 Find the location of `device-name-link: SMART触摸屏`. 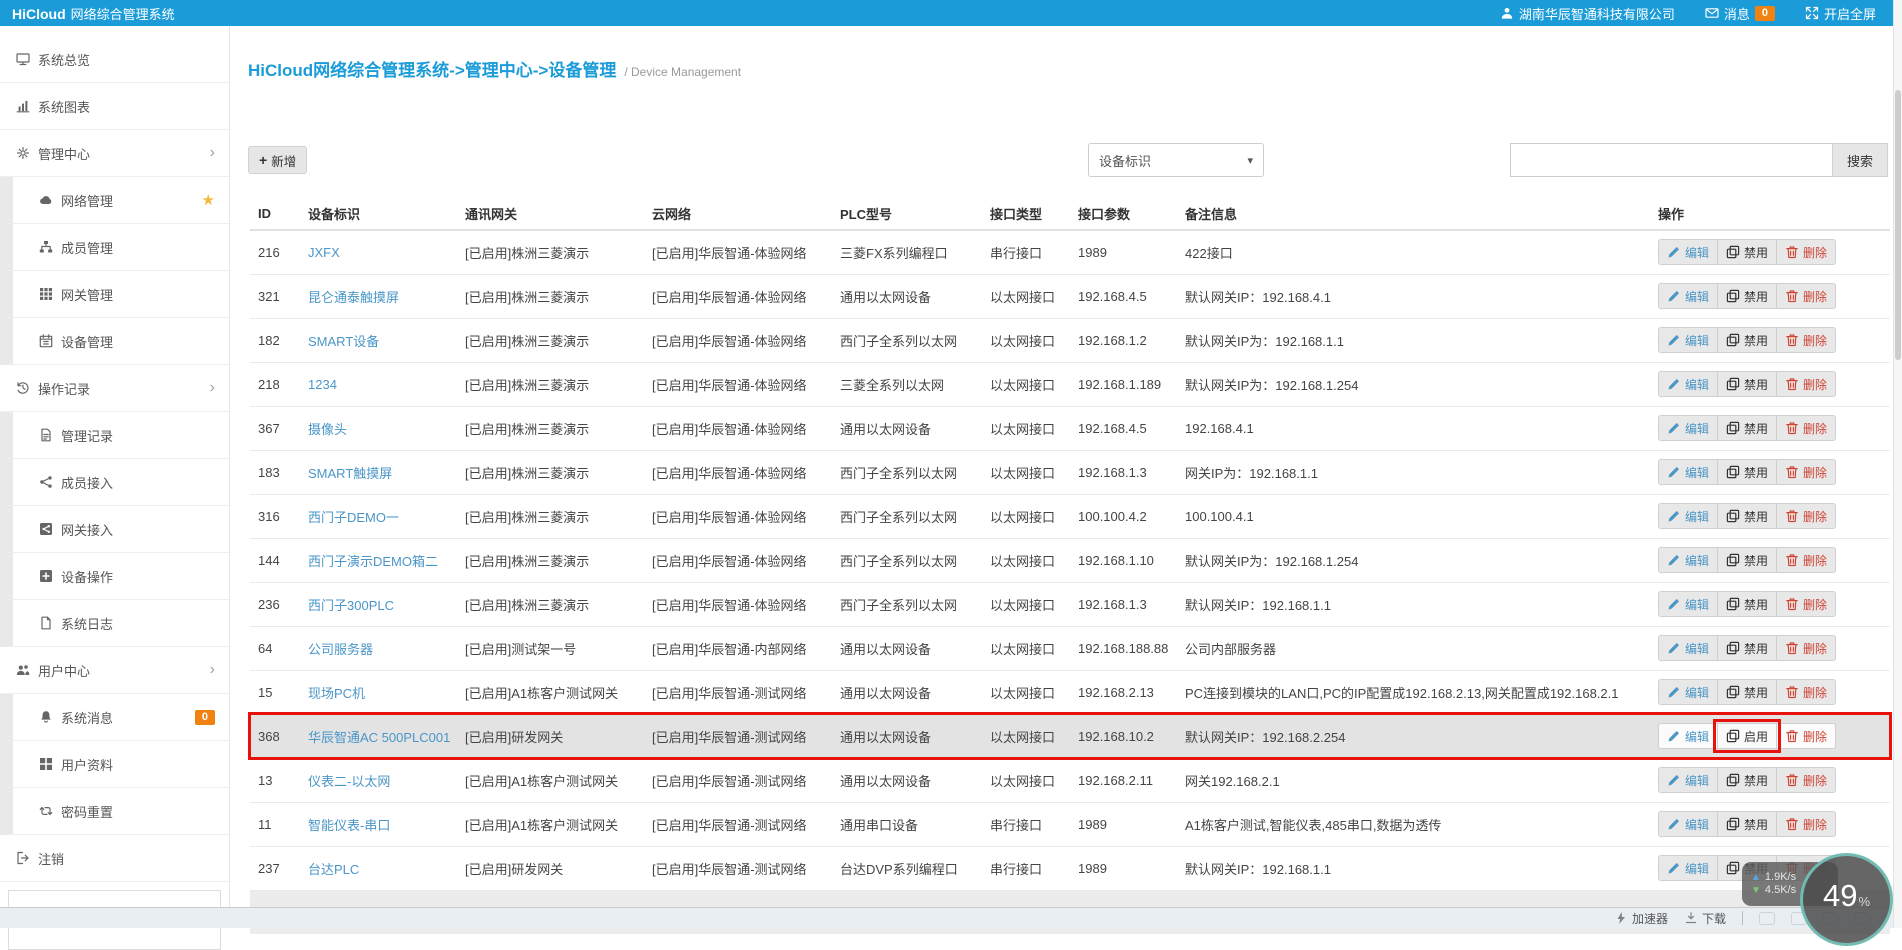

device-name-link: SMART触摸屏 is located at coordinates (350, 473).